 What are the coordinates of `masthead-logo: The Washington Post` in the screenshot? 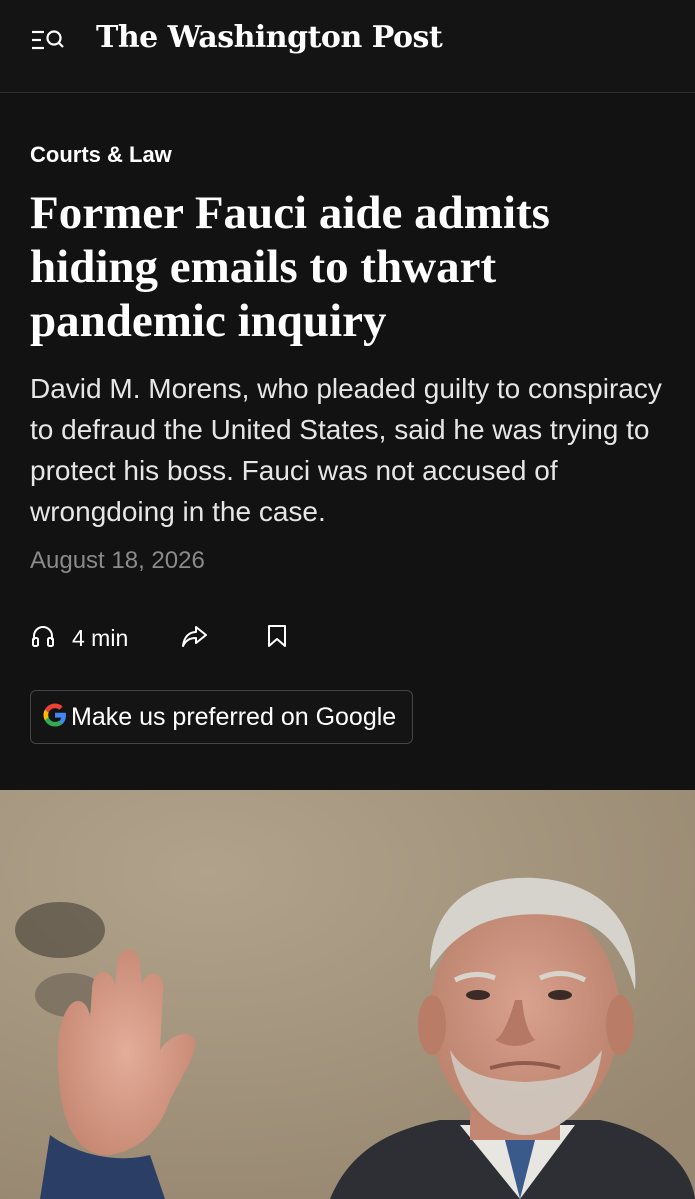 It's located at (269, 37).